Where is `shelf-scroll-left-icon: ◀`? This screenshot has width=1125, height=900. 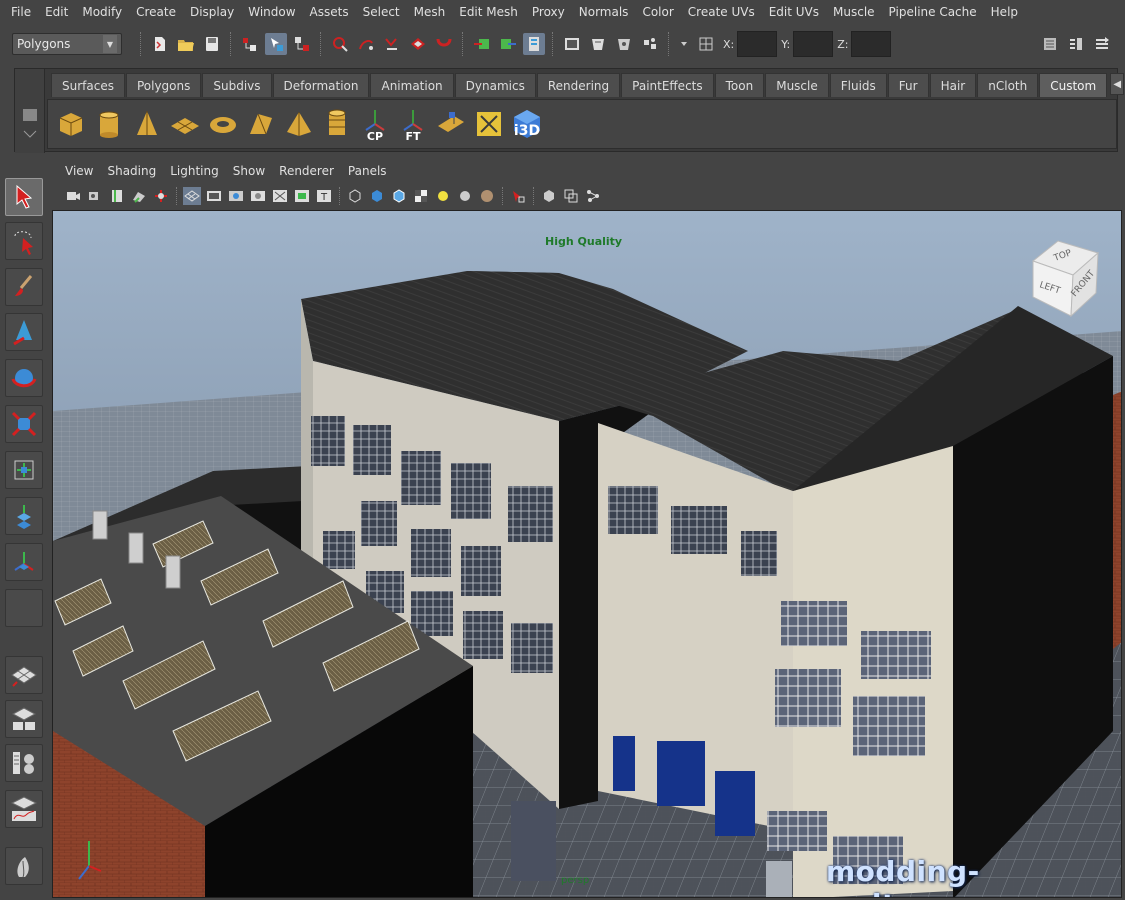
shelf-scroll-left-icon: ◀ is located at coordinates (1117, 84).